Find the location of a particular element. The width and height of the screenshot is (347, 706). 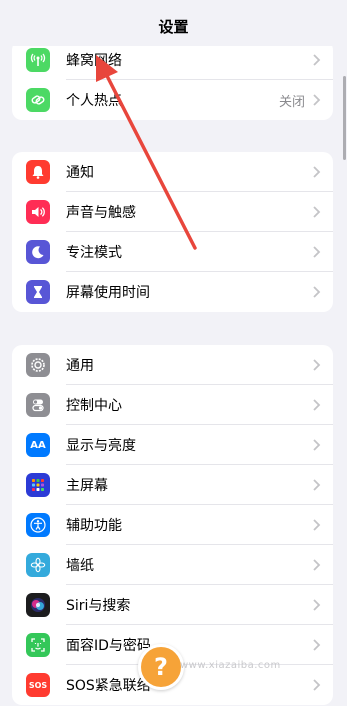

moon-icon is located at coordinates (38, 252).